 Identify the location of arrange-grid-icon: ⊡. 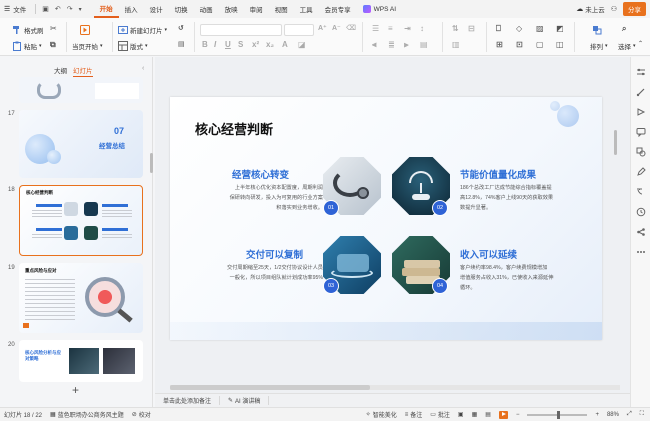
(519, 44).